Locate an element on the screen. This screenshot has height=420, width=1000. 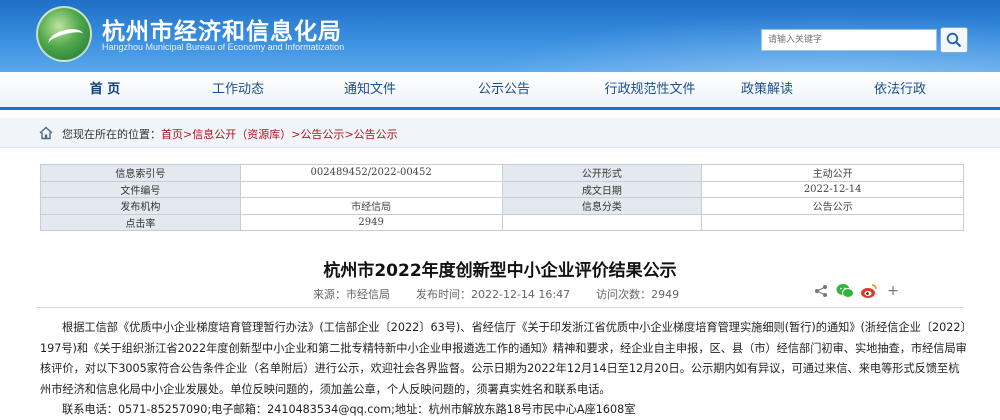
info-value: 2022-12-14 is located at coordinates (832, 189).